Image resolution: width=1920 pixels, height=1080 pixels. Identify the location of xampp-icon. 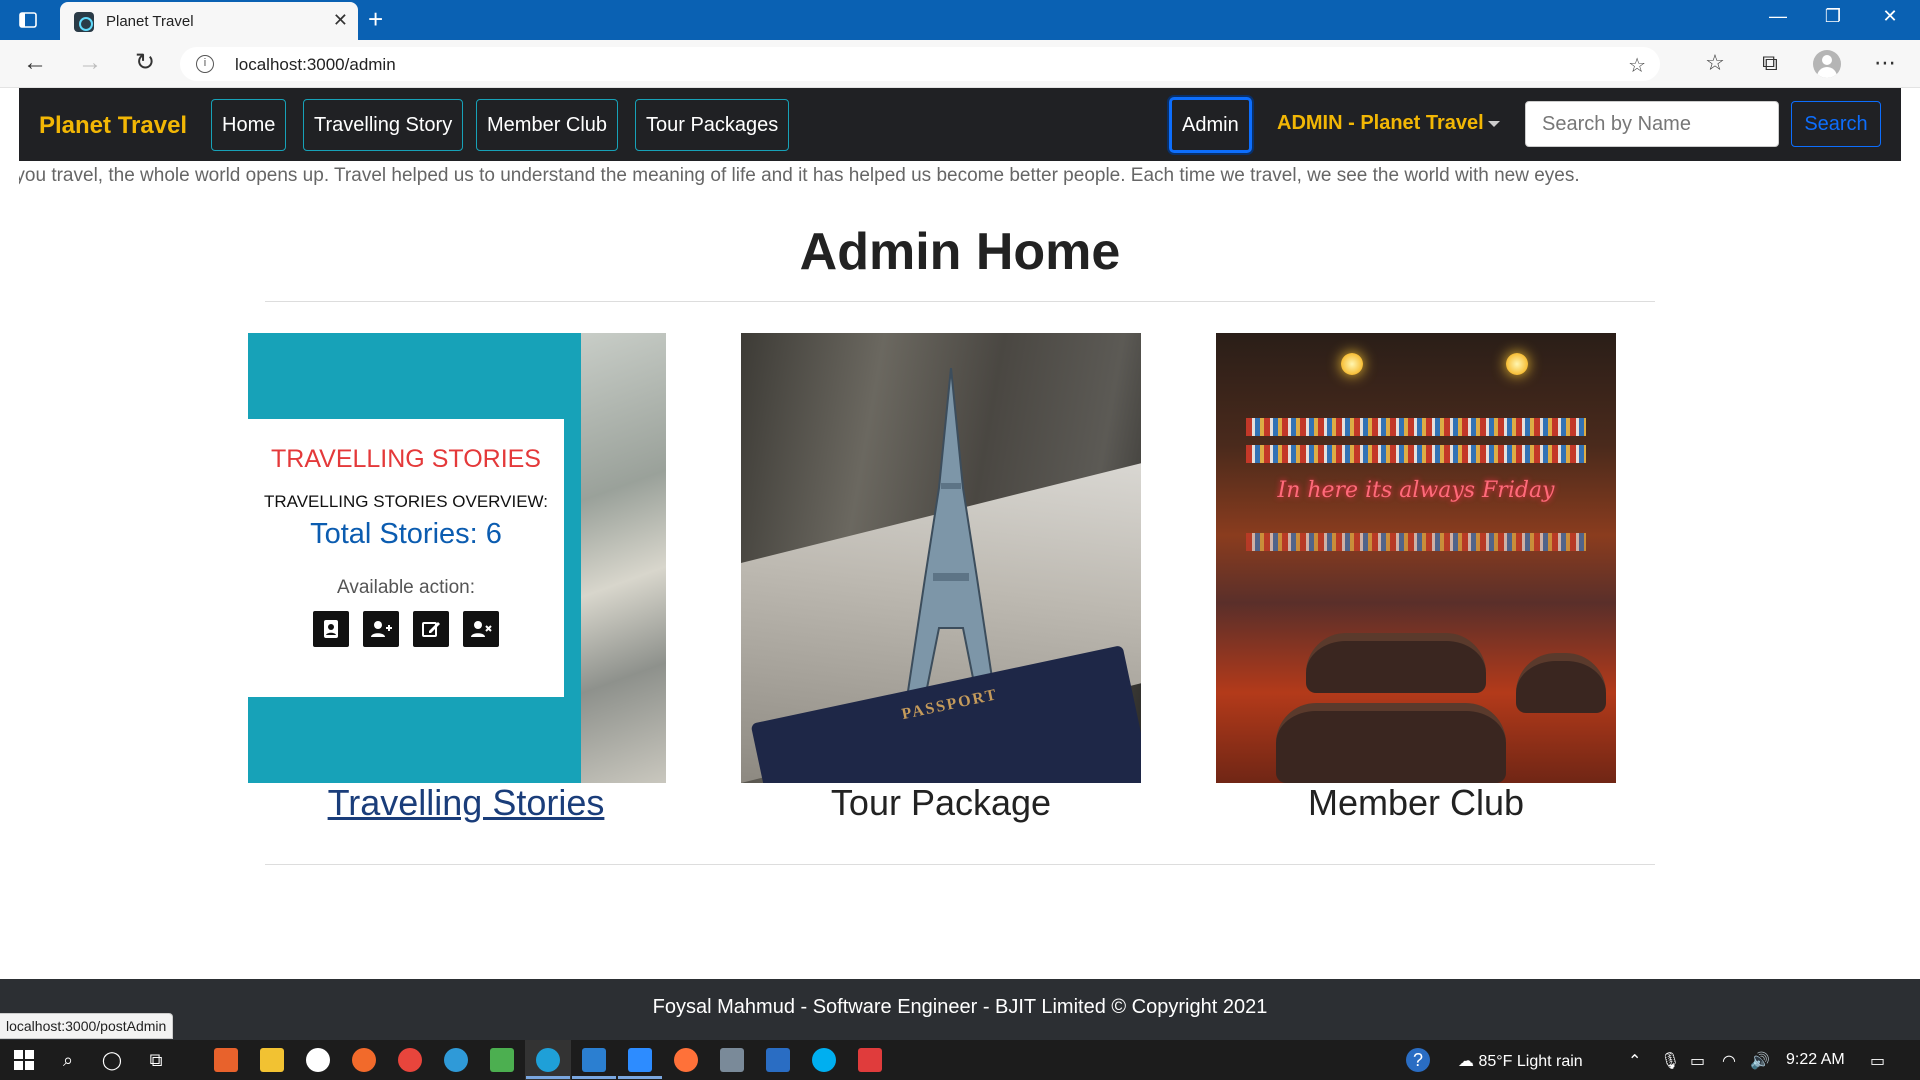
(226, 1060).